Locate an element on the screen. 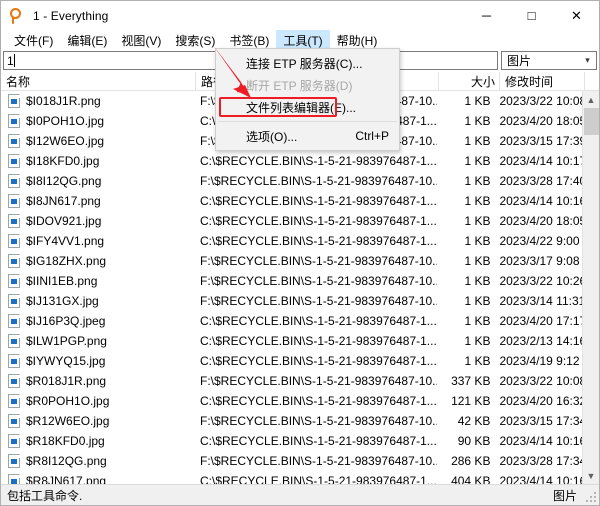 This screenshot has width=600, height=506. cell-name: $I18KFD0.jpg is located at coordinates (98, 161).